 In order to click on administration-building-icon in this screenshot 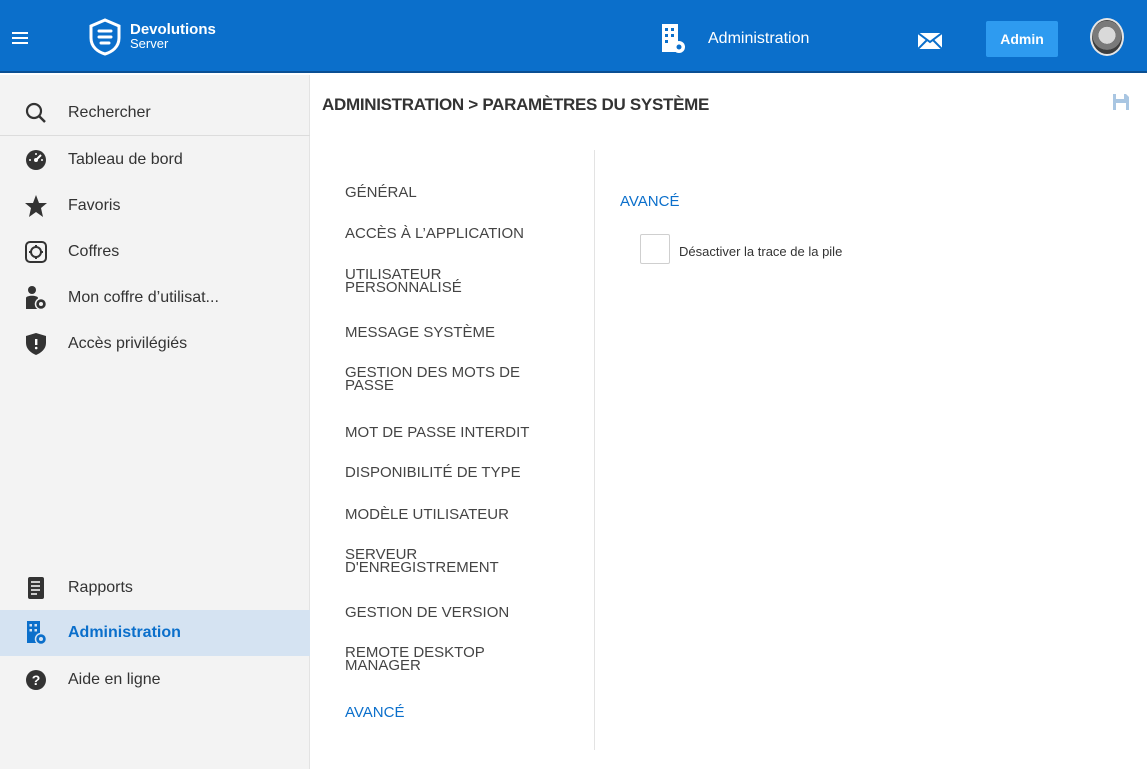, I will do `click(673, 38)`.